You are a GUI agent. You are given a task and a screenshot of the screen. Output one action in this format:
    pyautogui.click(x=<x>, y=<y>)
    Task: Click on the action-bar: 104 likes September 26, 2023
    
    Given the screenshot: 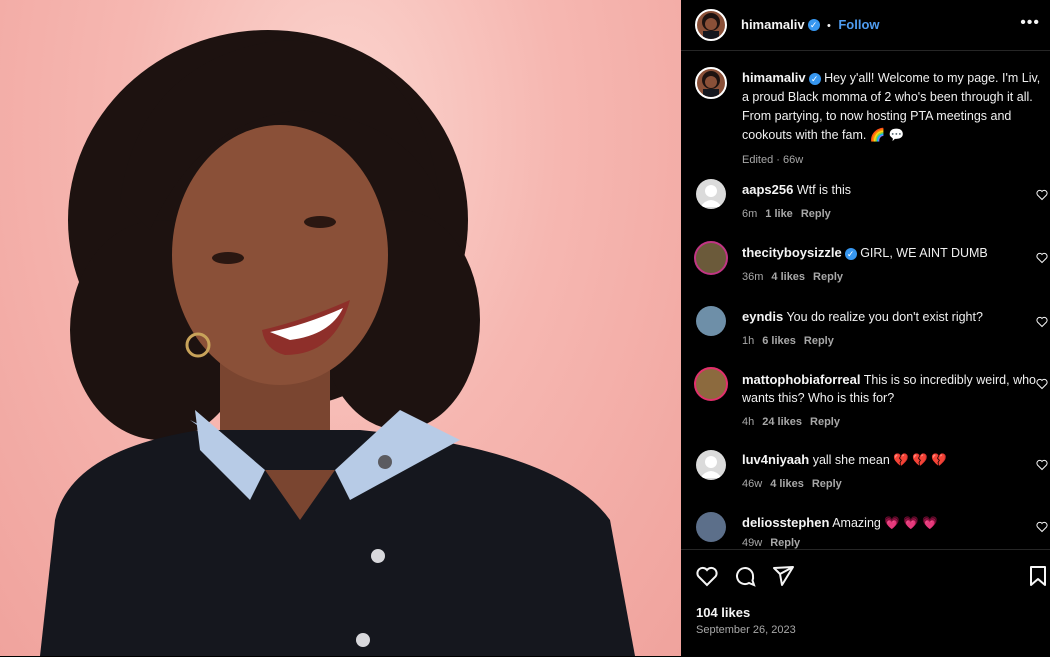 What is the action you would take?
    pyautogui.click(x=865, y=603)
    